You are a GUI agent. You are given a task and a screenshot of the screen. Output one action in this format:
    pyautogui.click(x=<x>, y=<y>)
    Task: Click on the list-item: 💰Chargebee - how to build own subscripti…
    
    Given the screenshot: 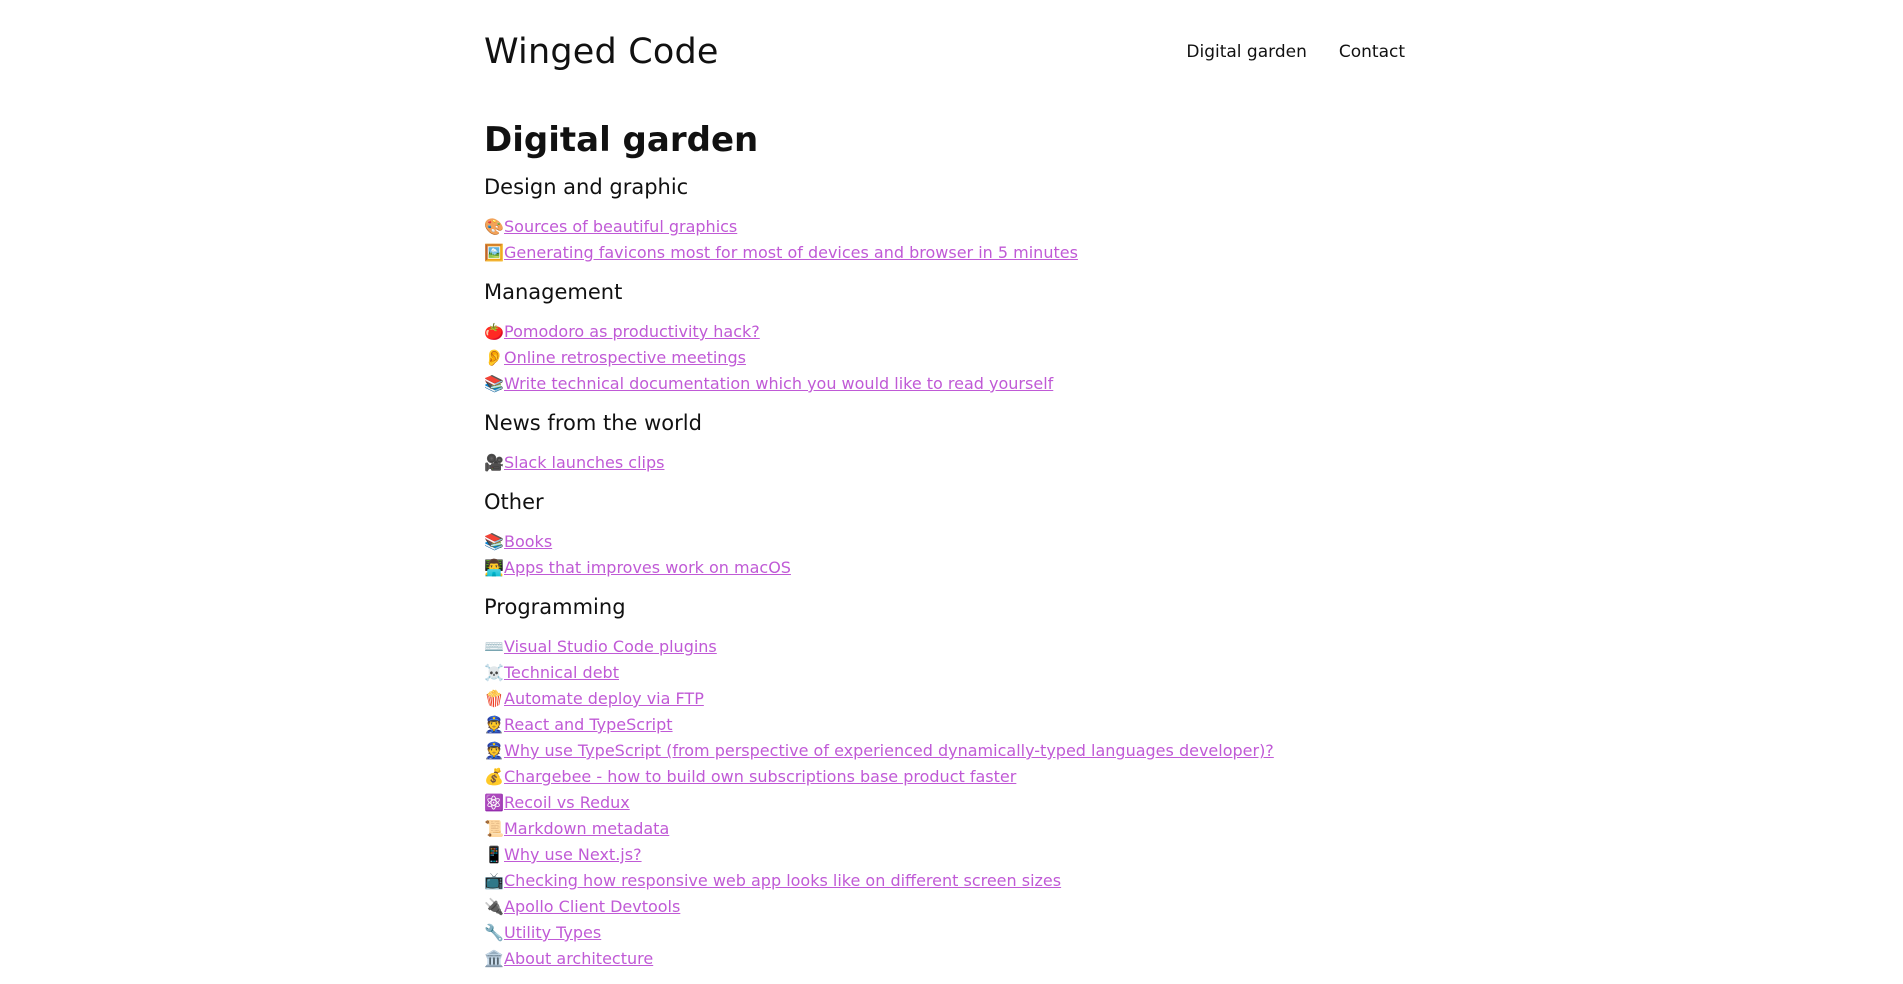 What is the action you would take?
    pyautogui.click(x=944, y=777)
    